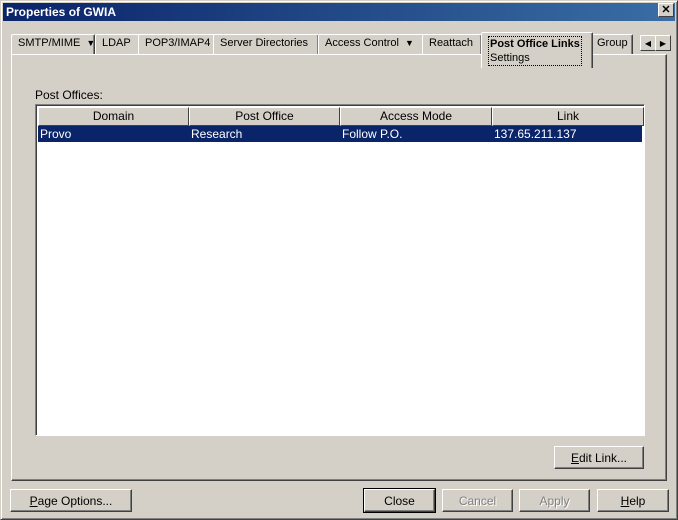  What do you see at coordinates (663, 43) in the screenshot?
I see `tab-scroll-right-icon: ▶` at bounding box center [663, 43].